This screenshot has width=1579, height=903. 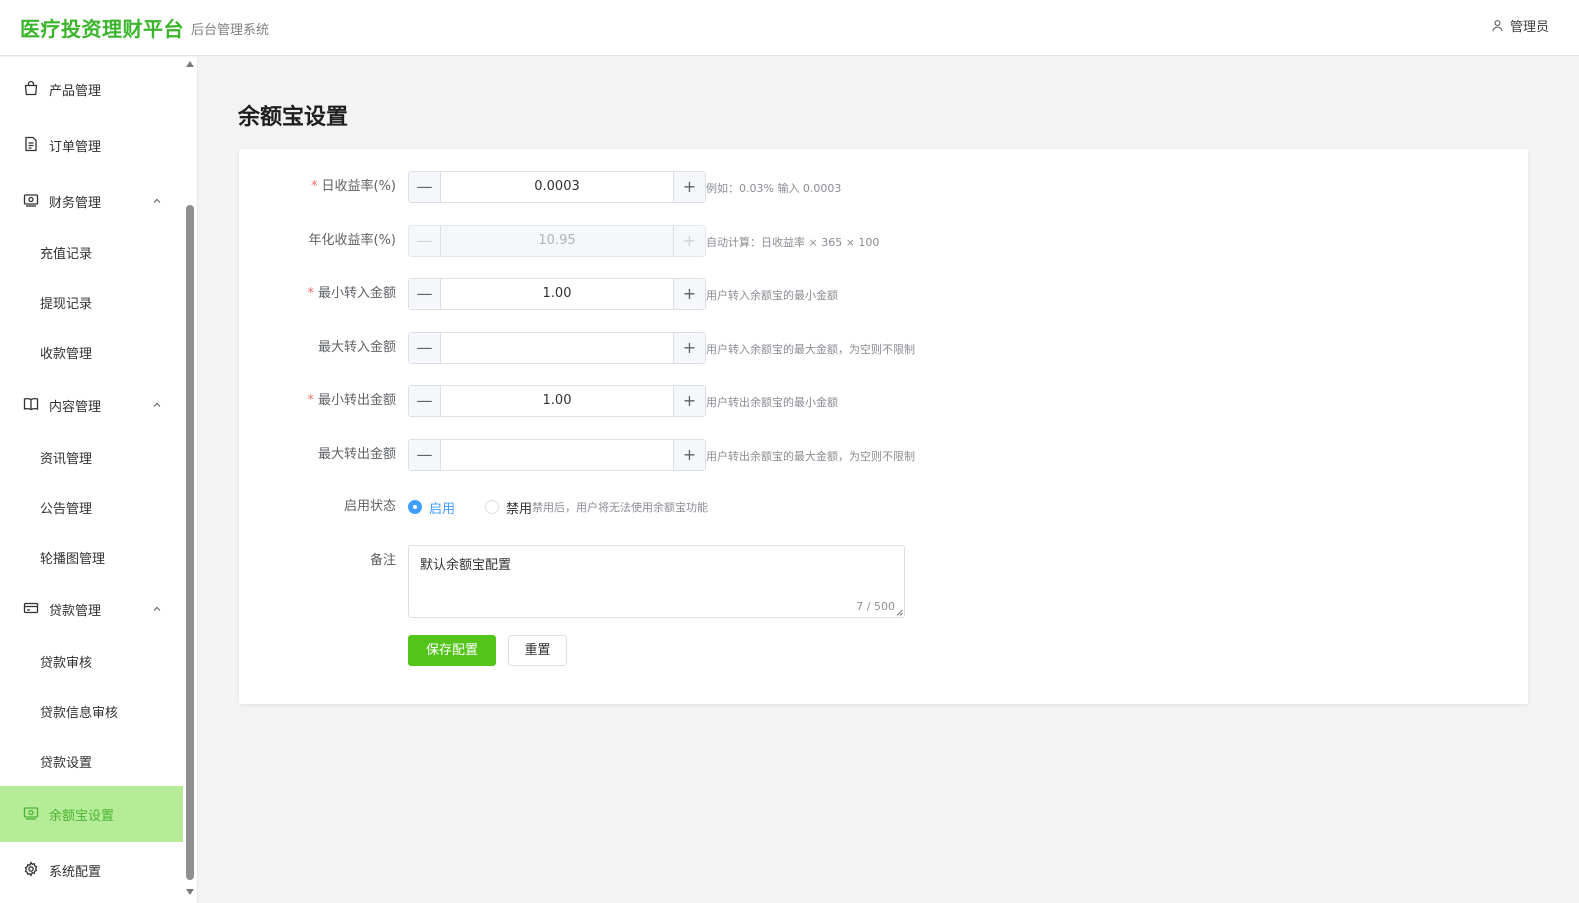 I want to click on daily-rate-hint: 例如：0.03% 输入 0.0003, so click(x=774, y=188).